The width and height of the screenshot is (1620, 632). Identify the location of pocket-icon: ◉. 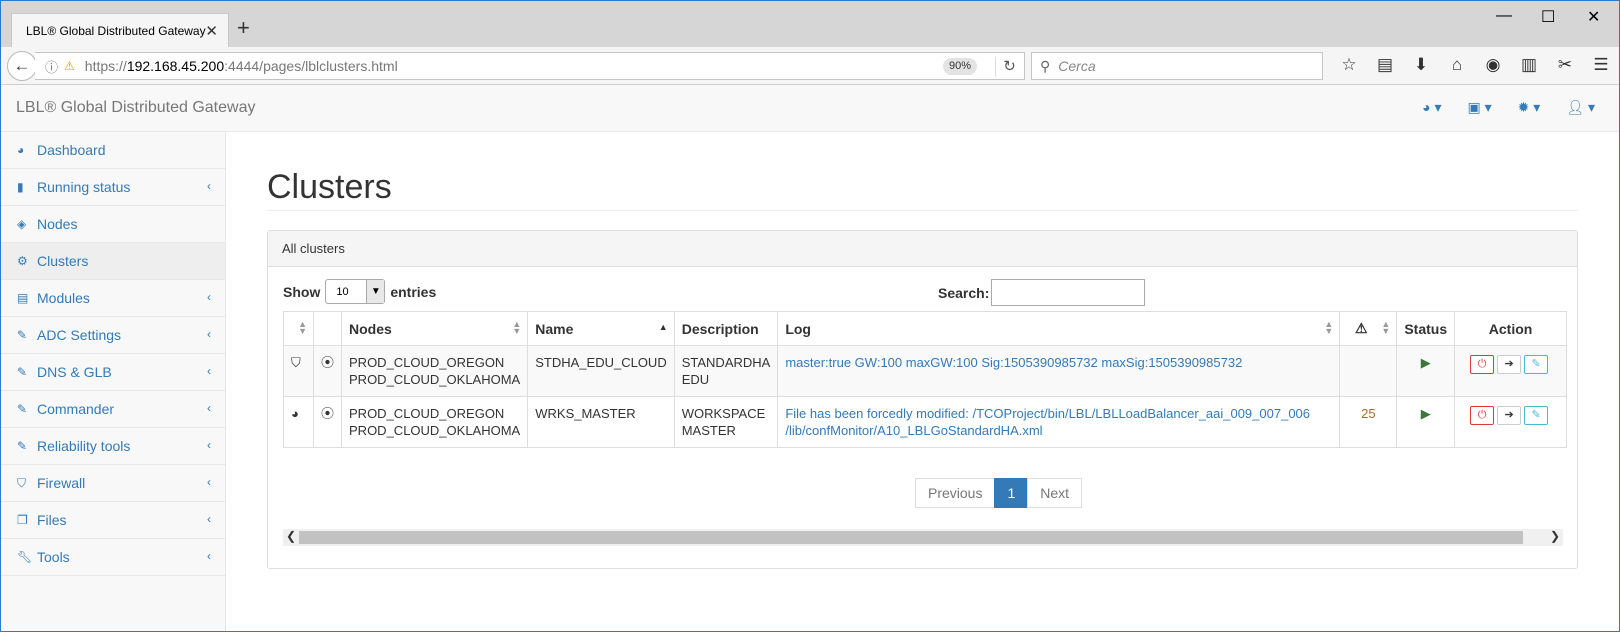
(1493, 65).